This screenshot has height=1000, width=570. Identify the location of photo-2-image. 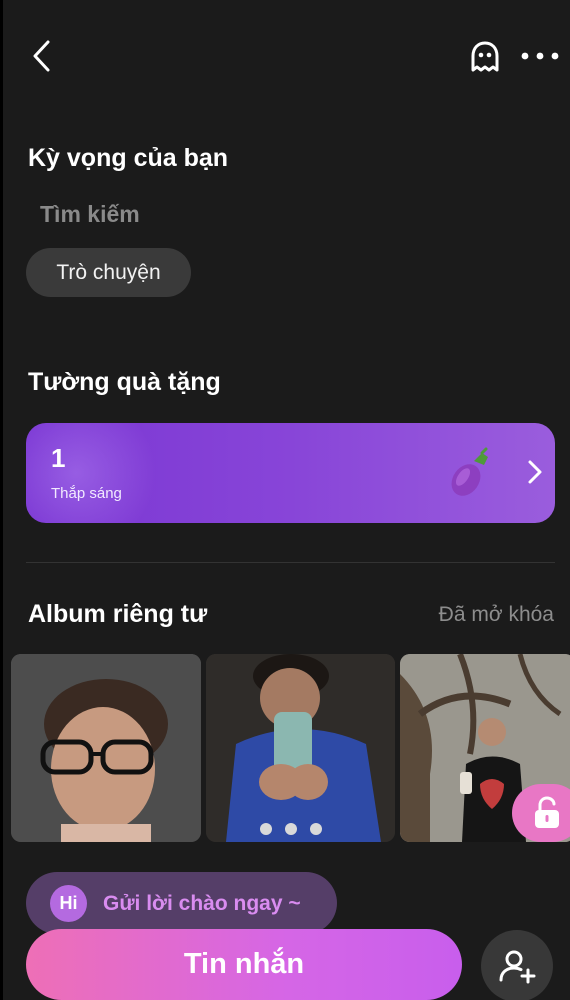
(300, 748).